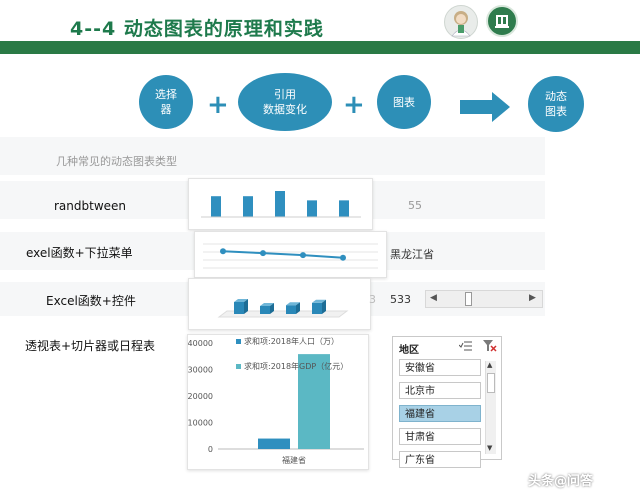 This screenshot has height=498, width=640. I want to click on flow-step-reference: 引用 数据变化, so click(285, 102).